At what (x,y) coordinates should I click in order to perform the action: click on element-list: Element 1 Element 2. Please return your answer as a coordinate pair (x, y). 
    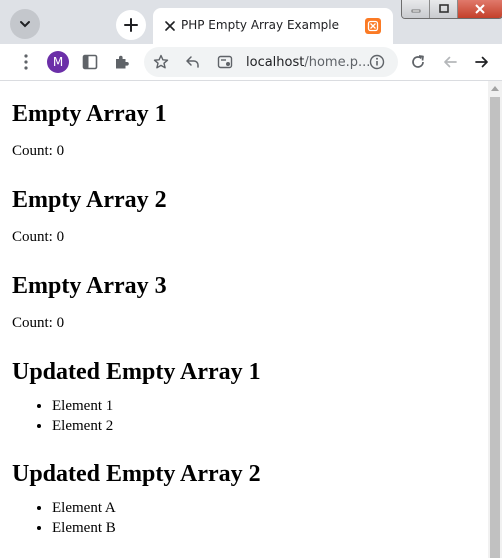
    Looking at the image, I should click on (136, 416).